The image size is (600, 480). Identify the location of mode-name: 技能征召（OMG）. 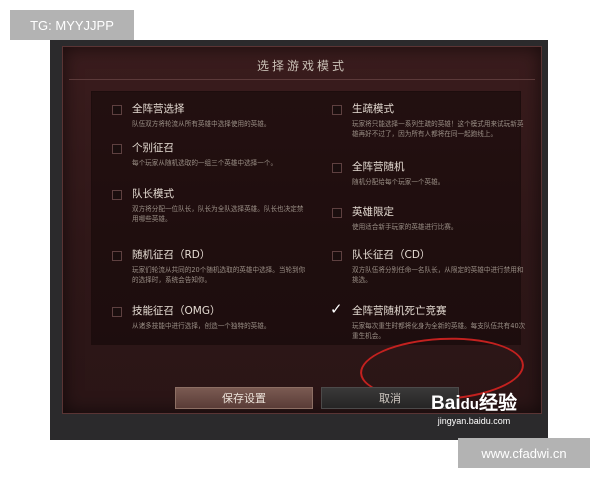
(176, 311).